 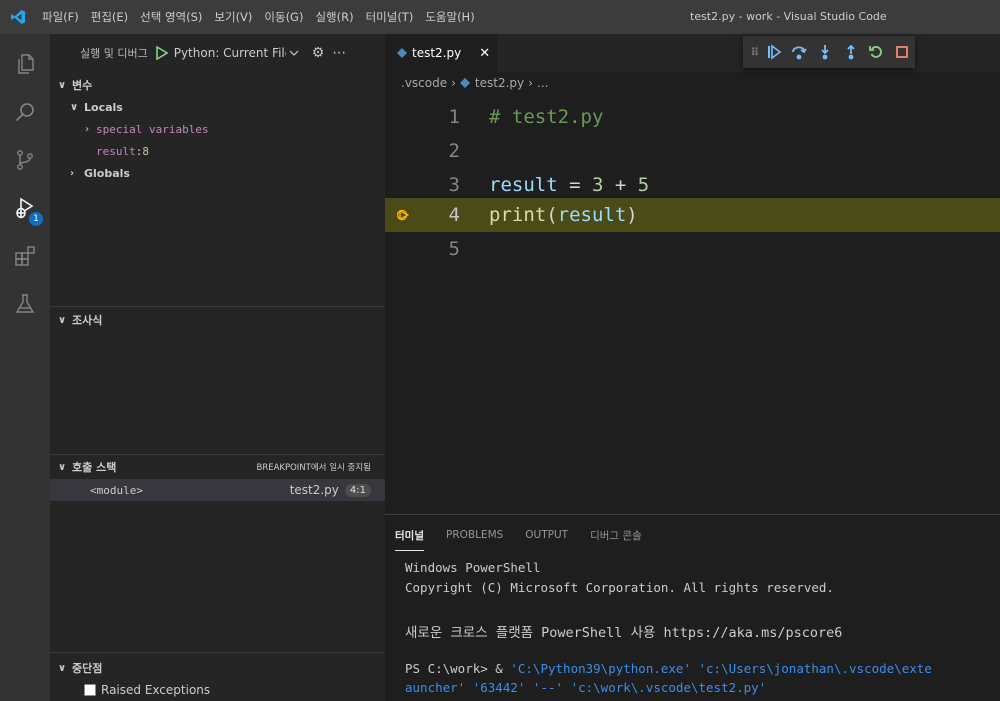 I want to click on code-function: print, so click(x=518, y=215).